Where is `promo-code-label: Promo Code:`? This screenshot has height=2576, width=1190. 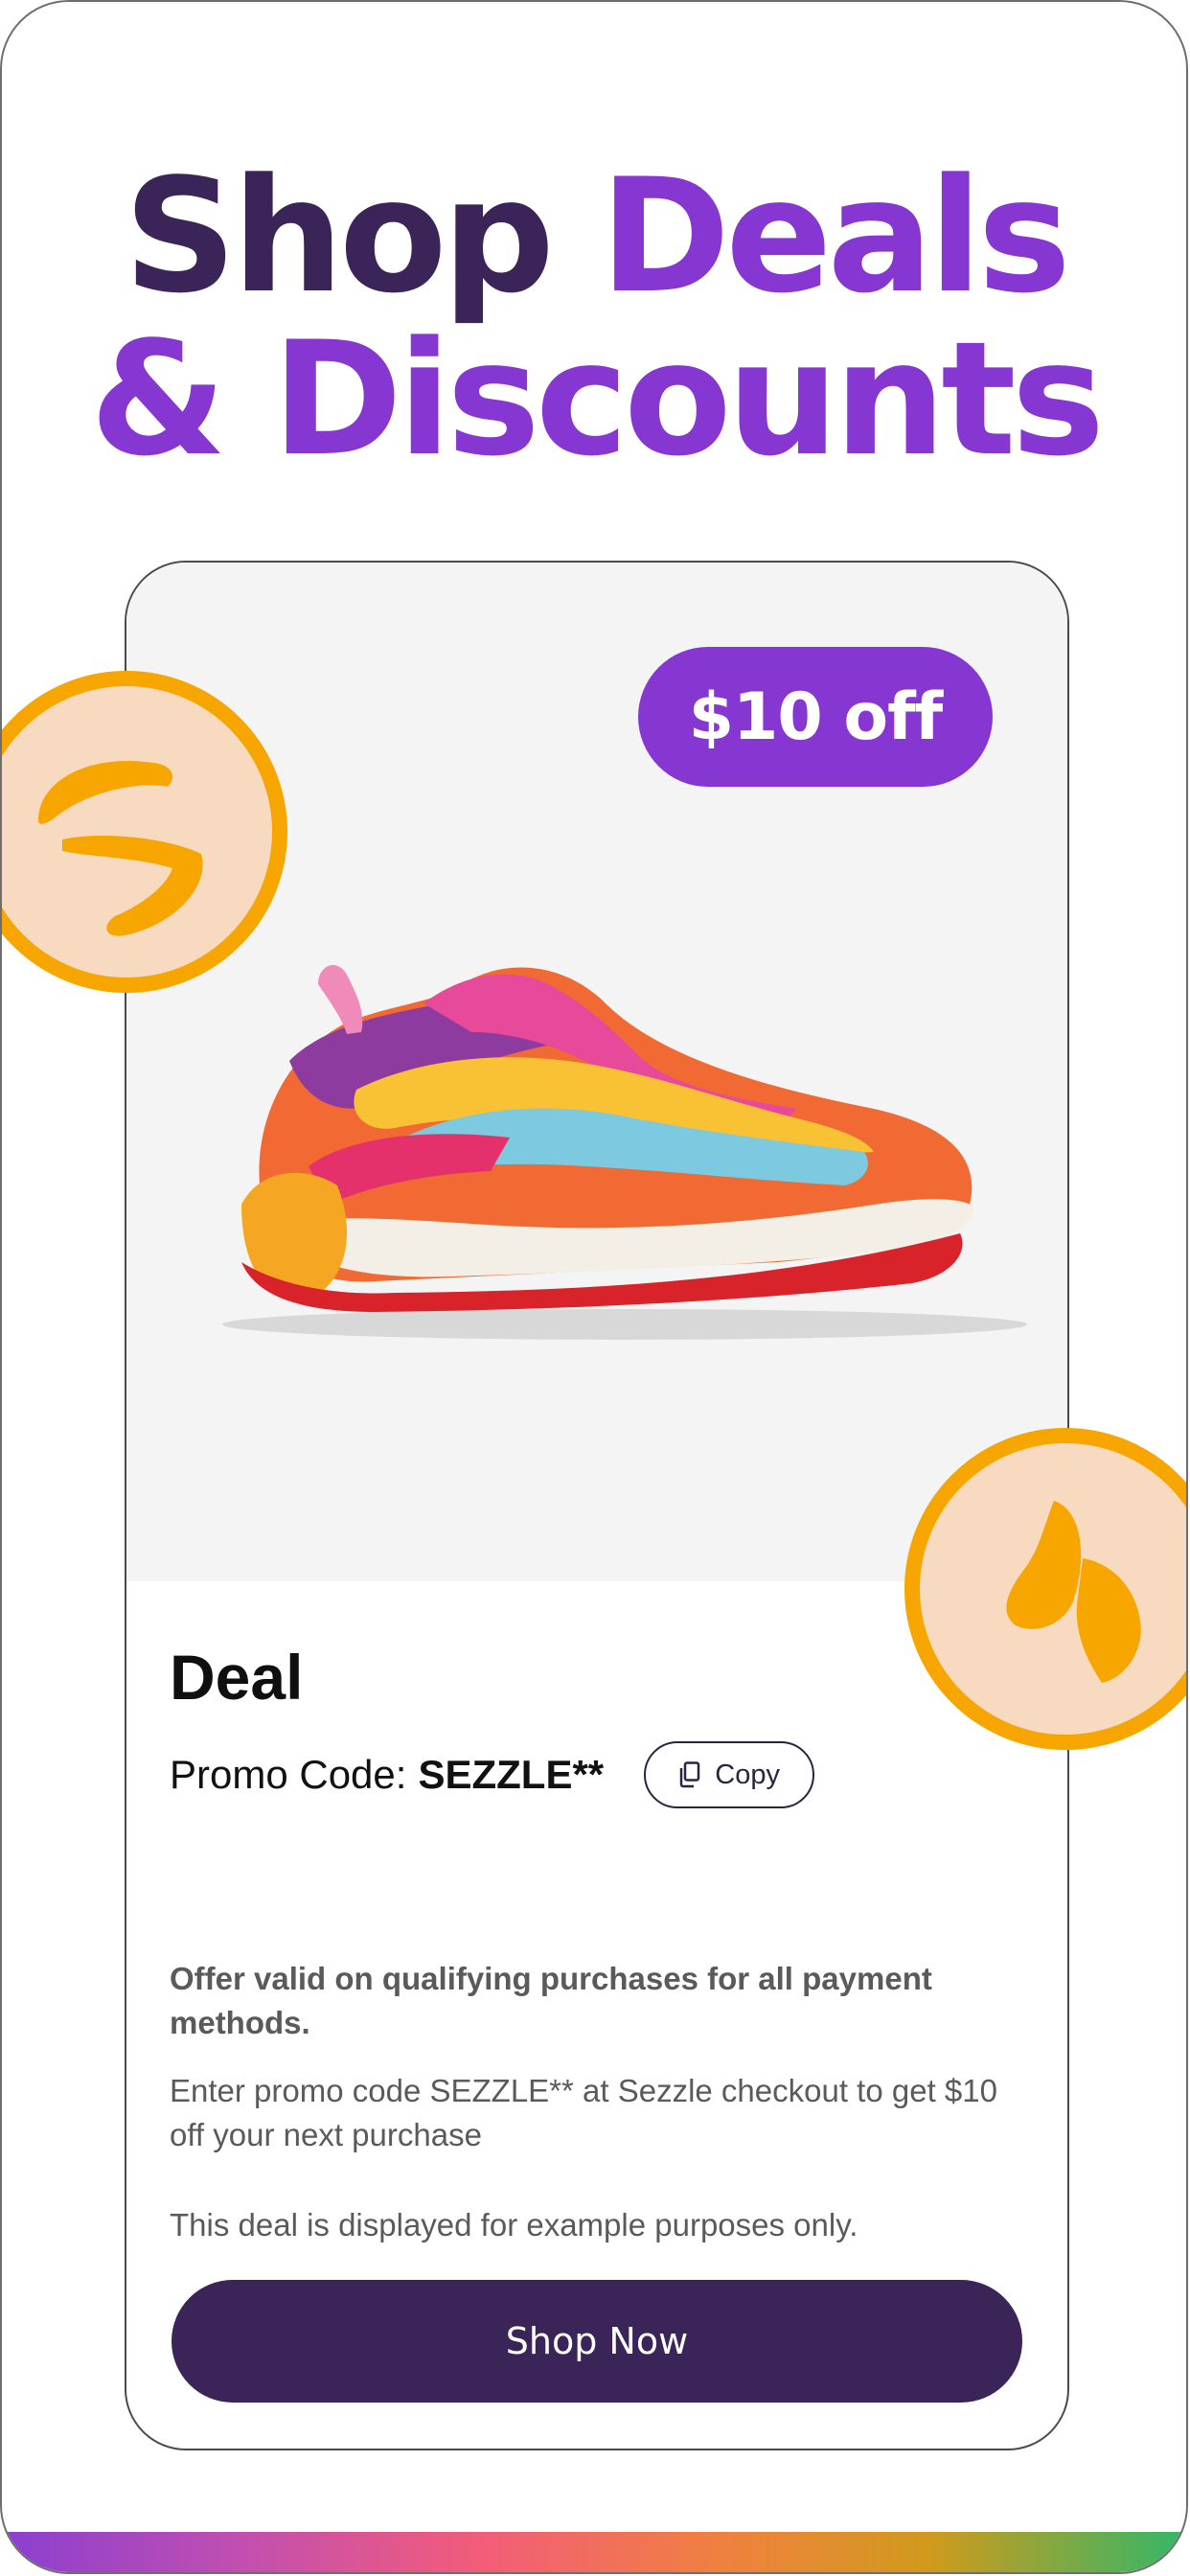 promo-code-label: Promo Code: is located at coordinates (288, 1774).